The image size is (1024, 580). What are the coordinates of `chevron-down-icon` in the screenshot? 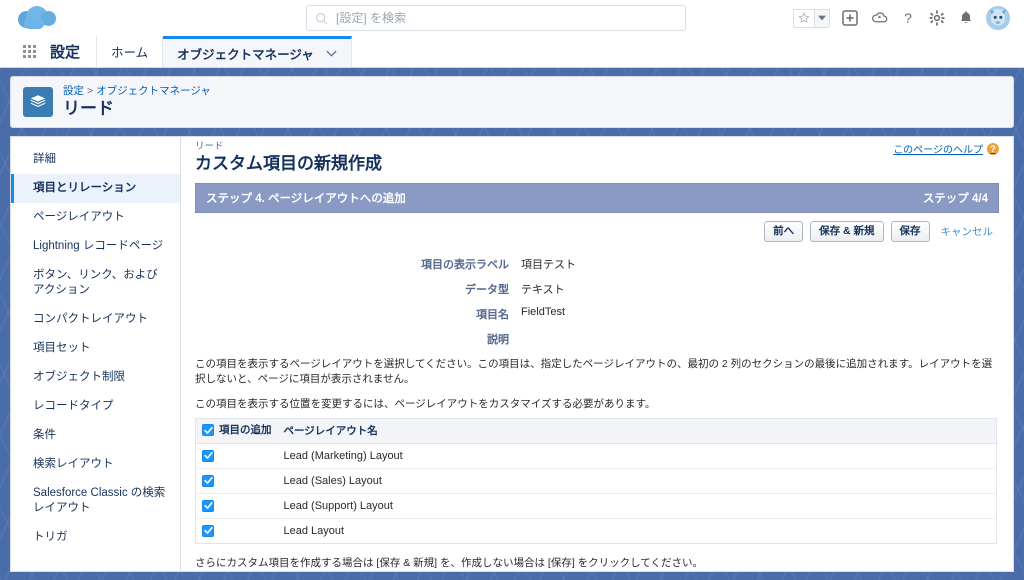 It's located at (331, 53).